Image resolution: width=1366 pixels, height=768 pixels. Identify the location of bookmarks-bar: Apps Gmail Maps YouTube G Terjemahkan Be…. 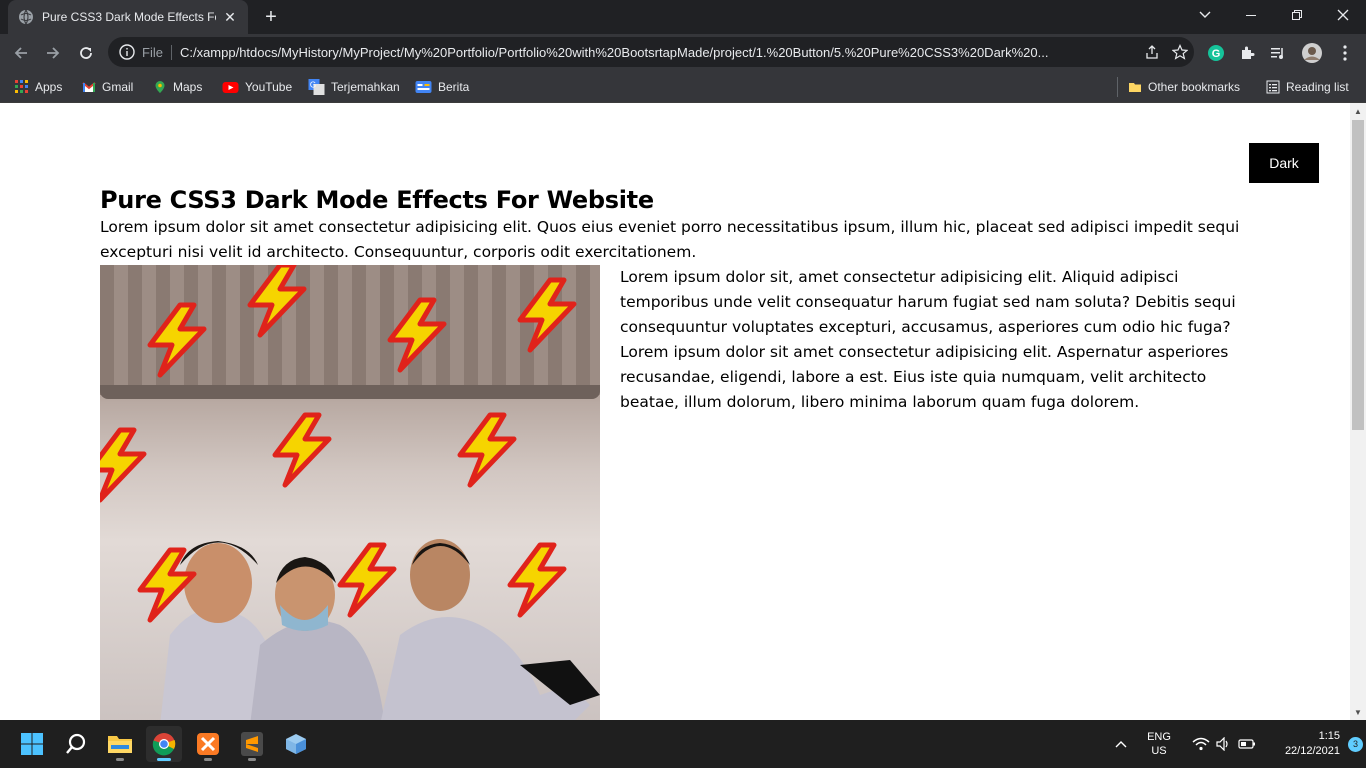
(683, 86).